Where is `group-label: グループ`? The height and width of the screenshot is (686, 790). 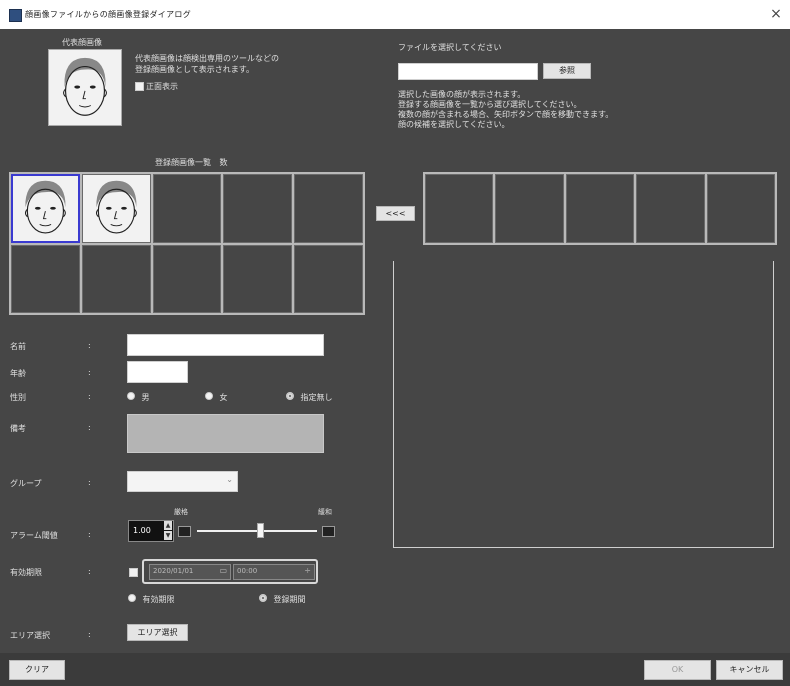 group-label: グループ is located at coordinates (26, 483).